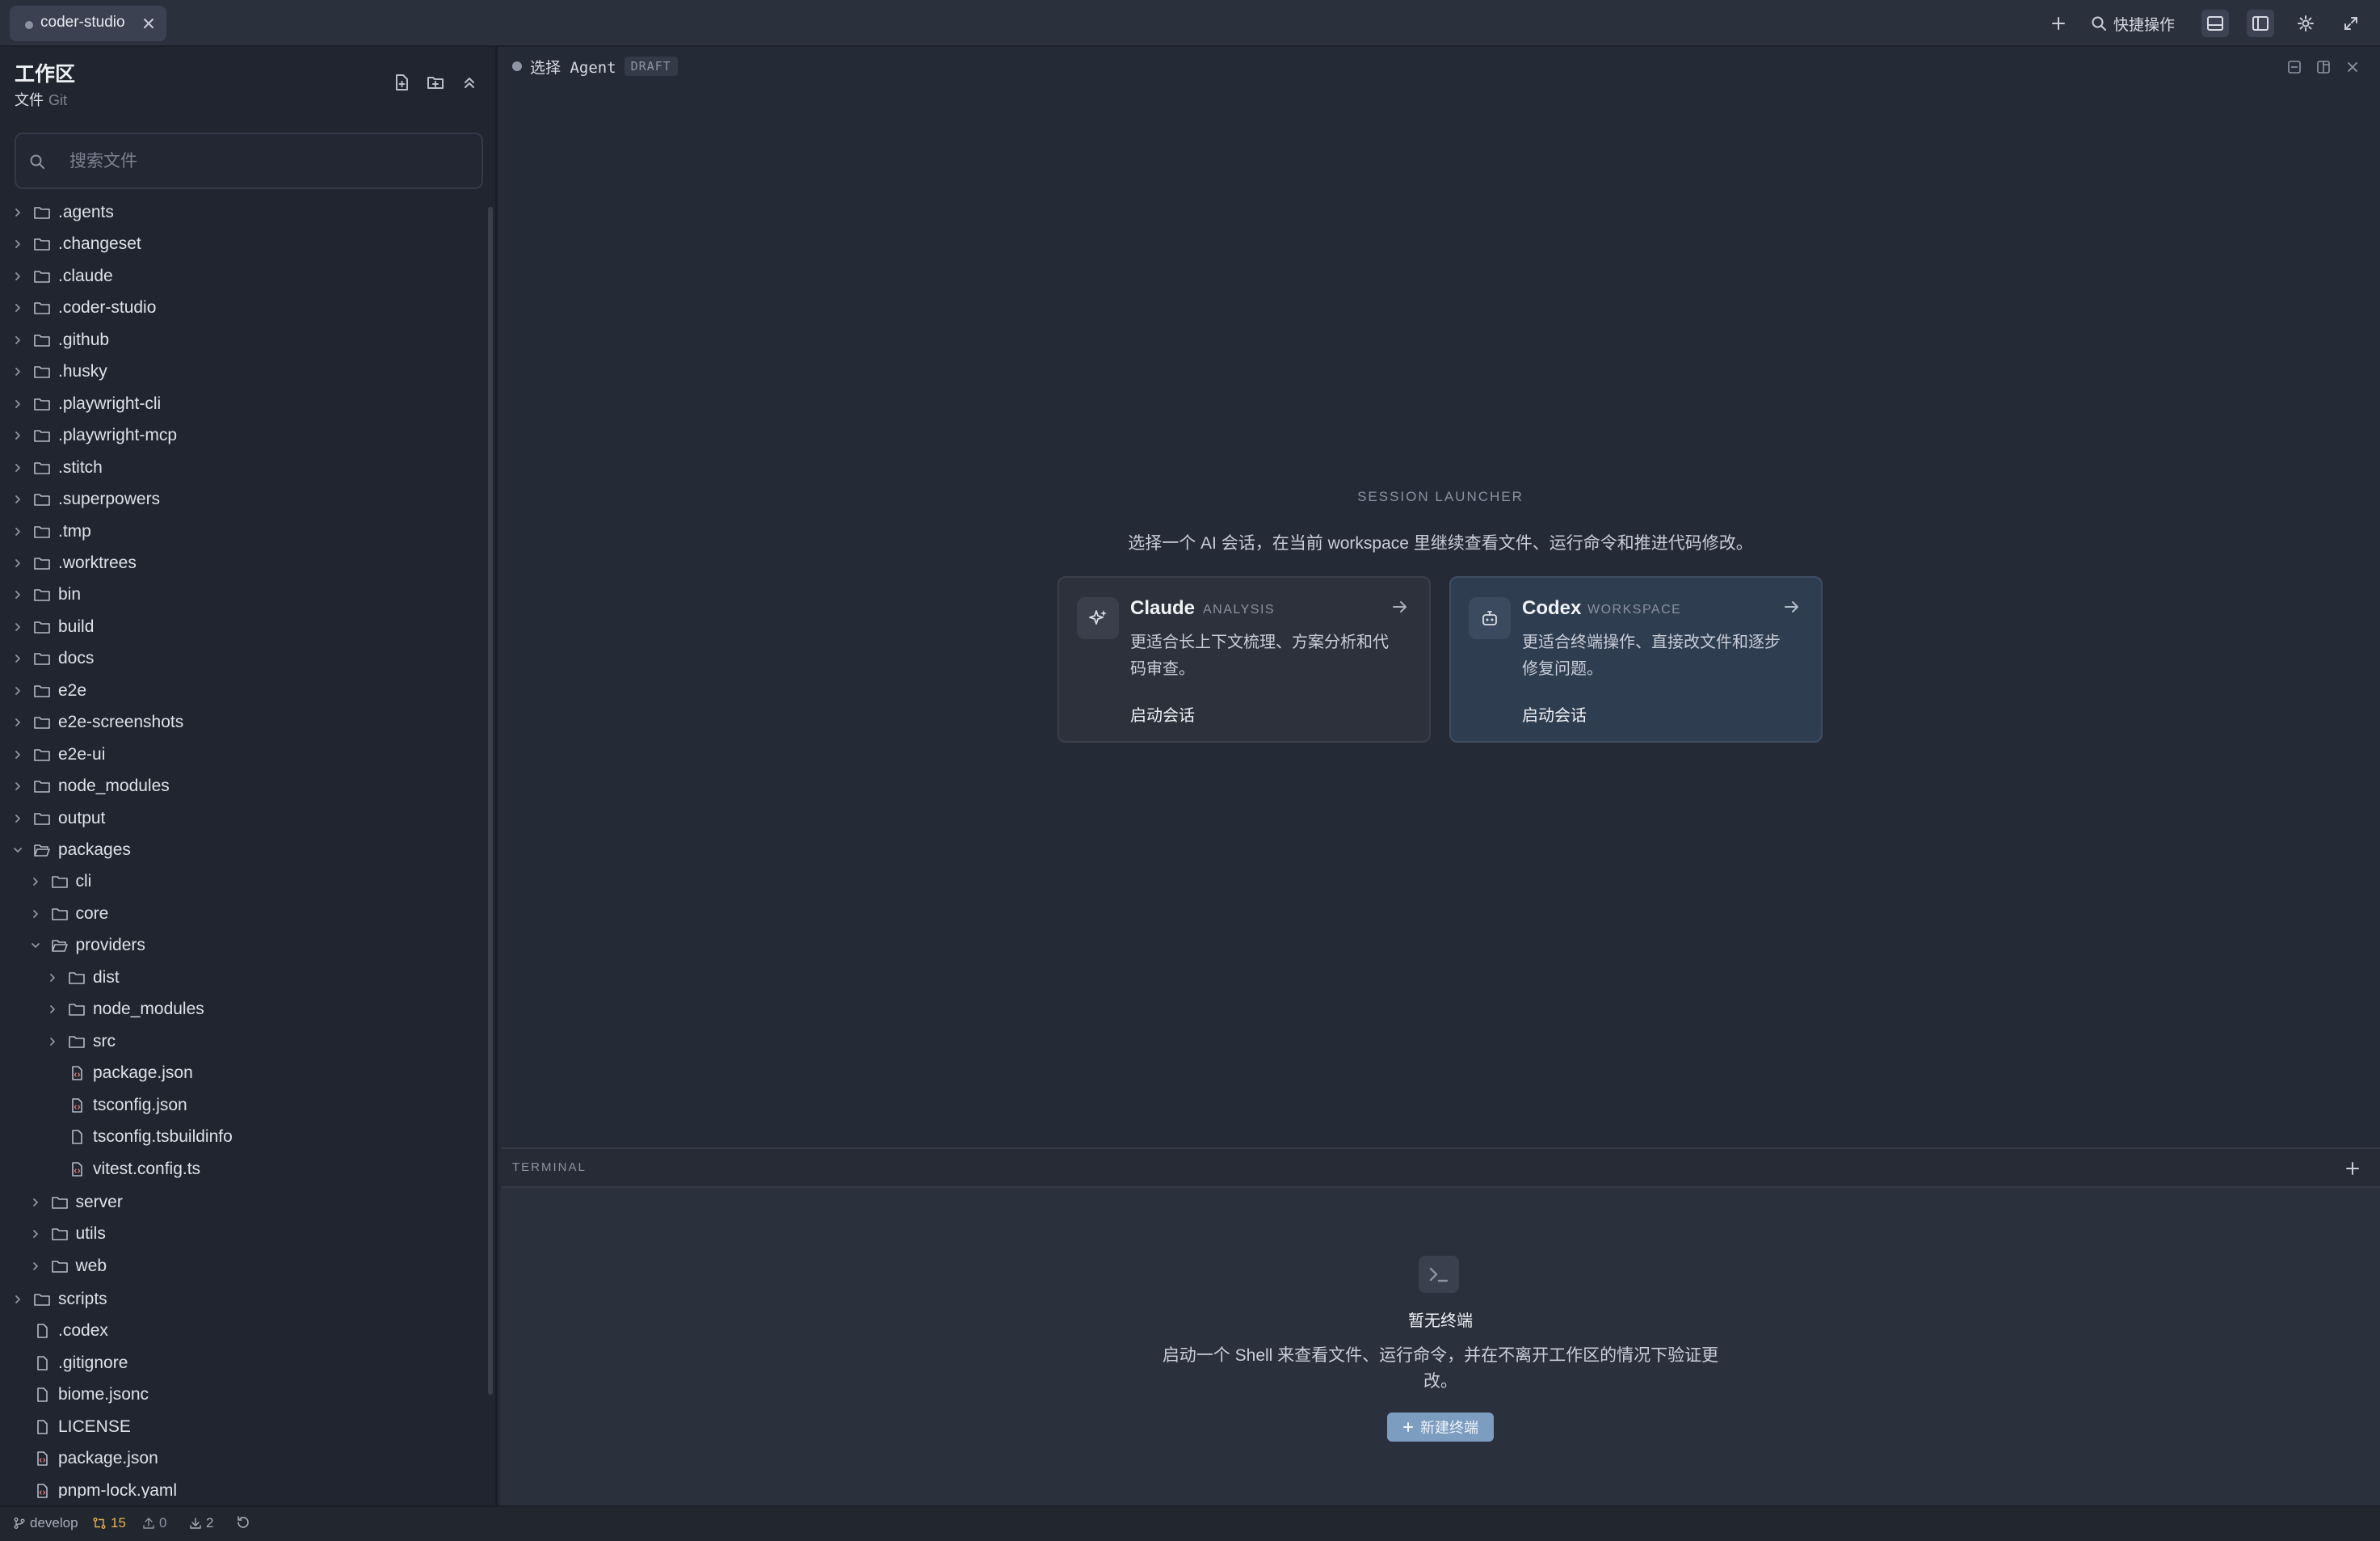 This screenshot has height=1541, width=2380. Describe the element at coordinates (242, 1299) in the screenshot. I see `tree-folder-scripts: scripts` at that location.